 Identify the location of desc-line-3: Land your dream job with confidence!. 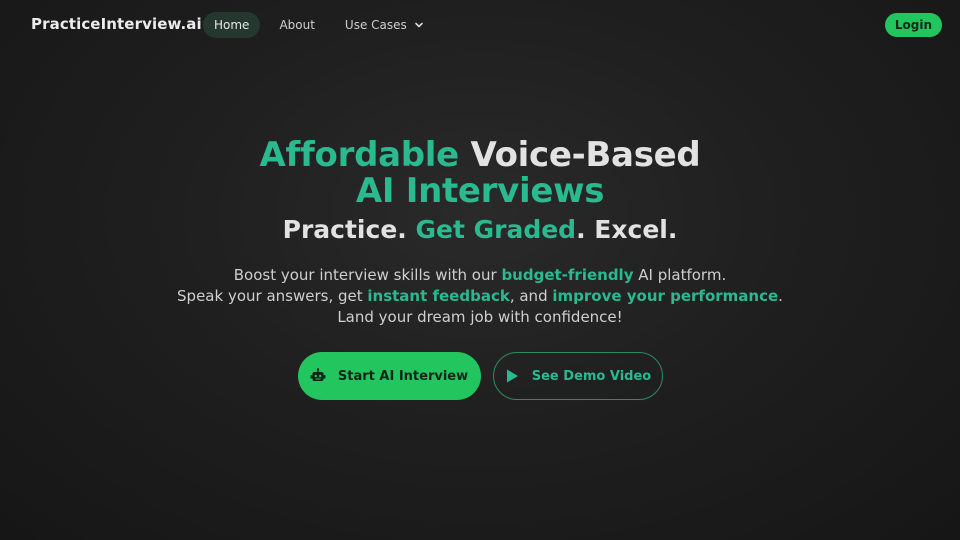
(480, 317).